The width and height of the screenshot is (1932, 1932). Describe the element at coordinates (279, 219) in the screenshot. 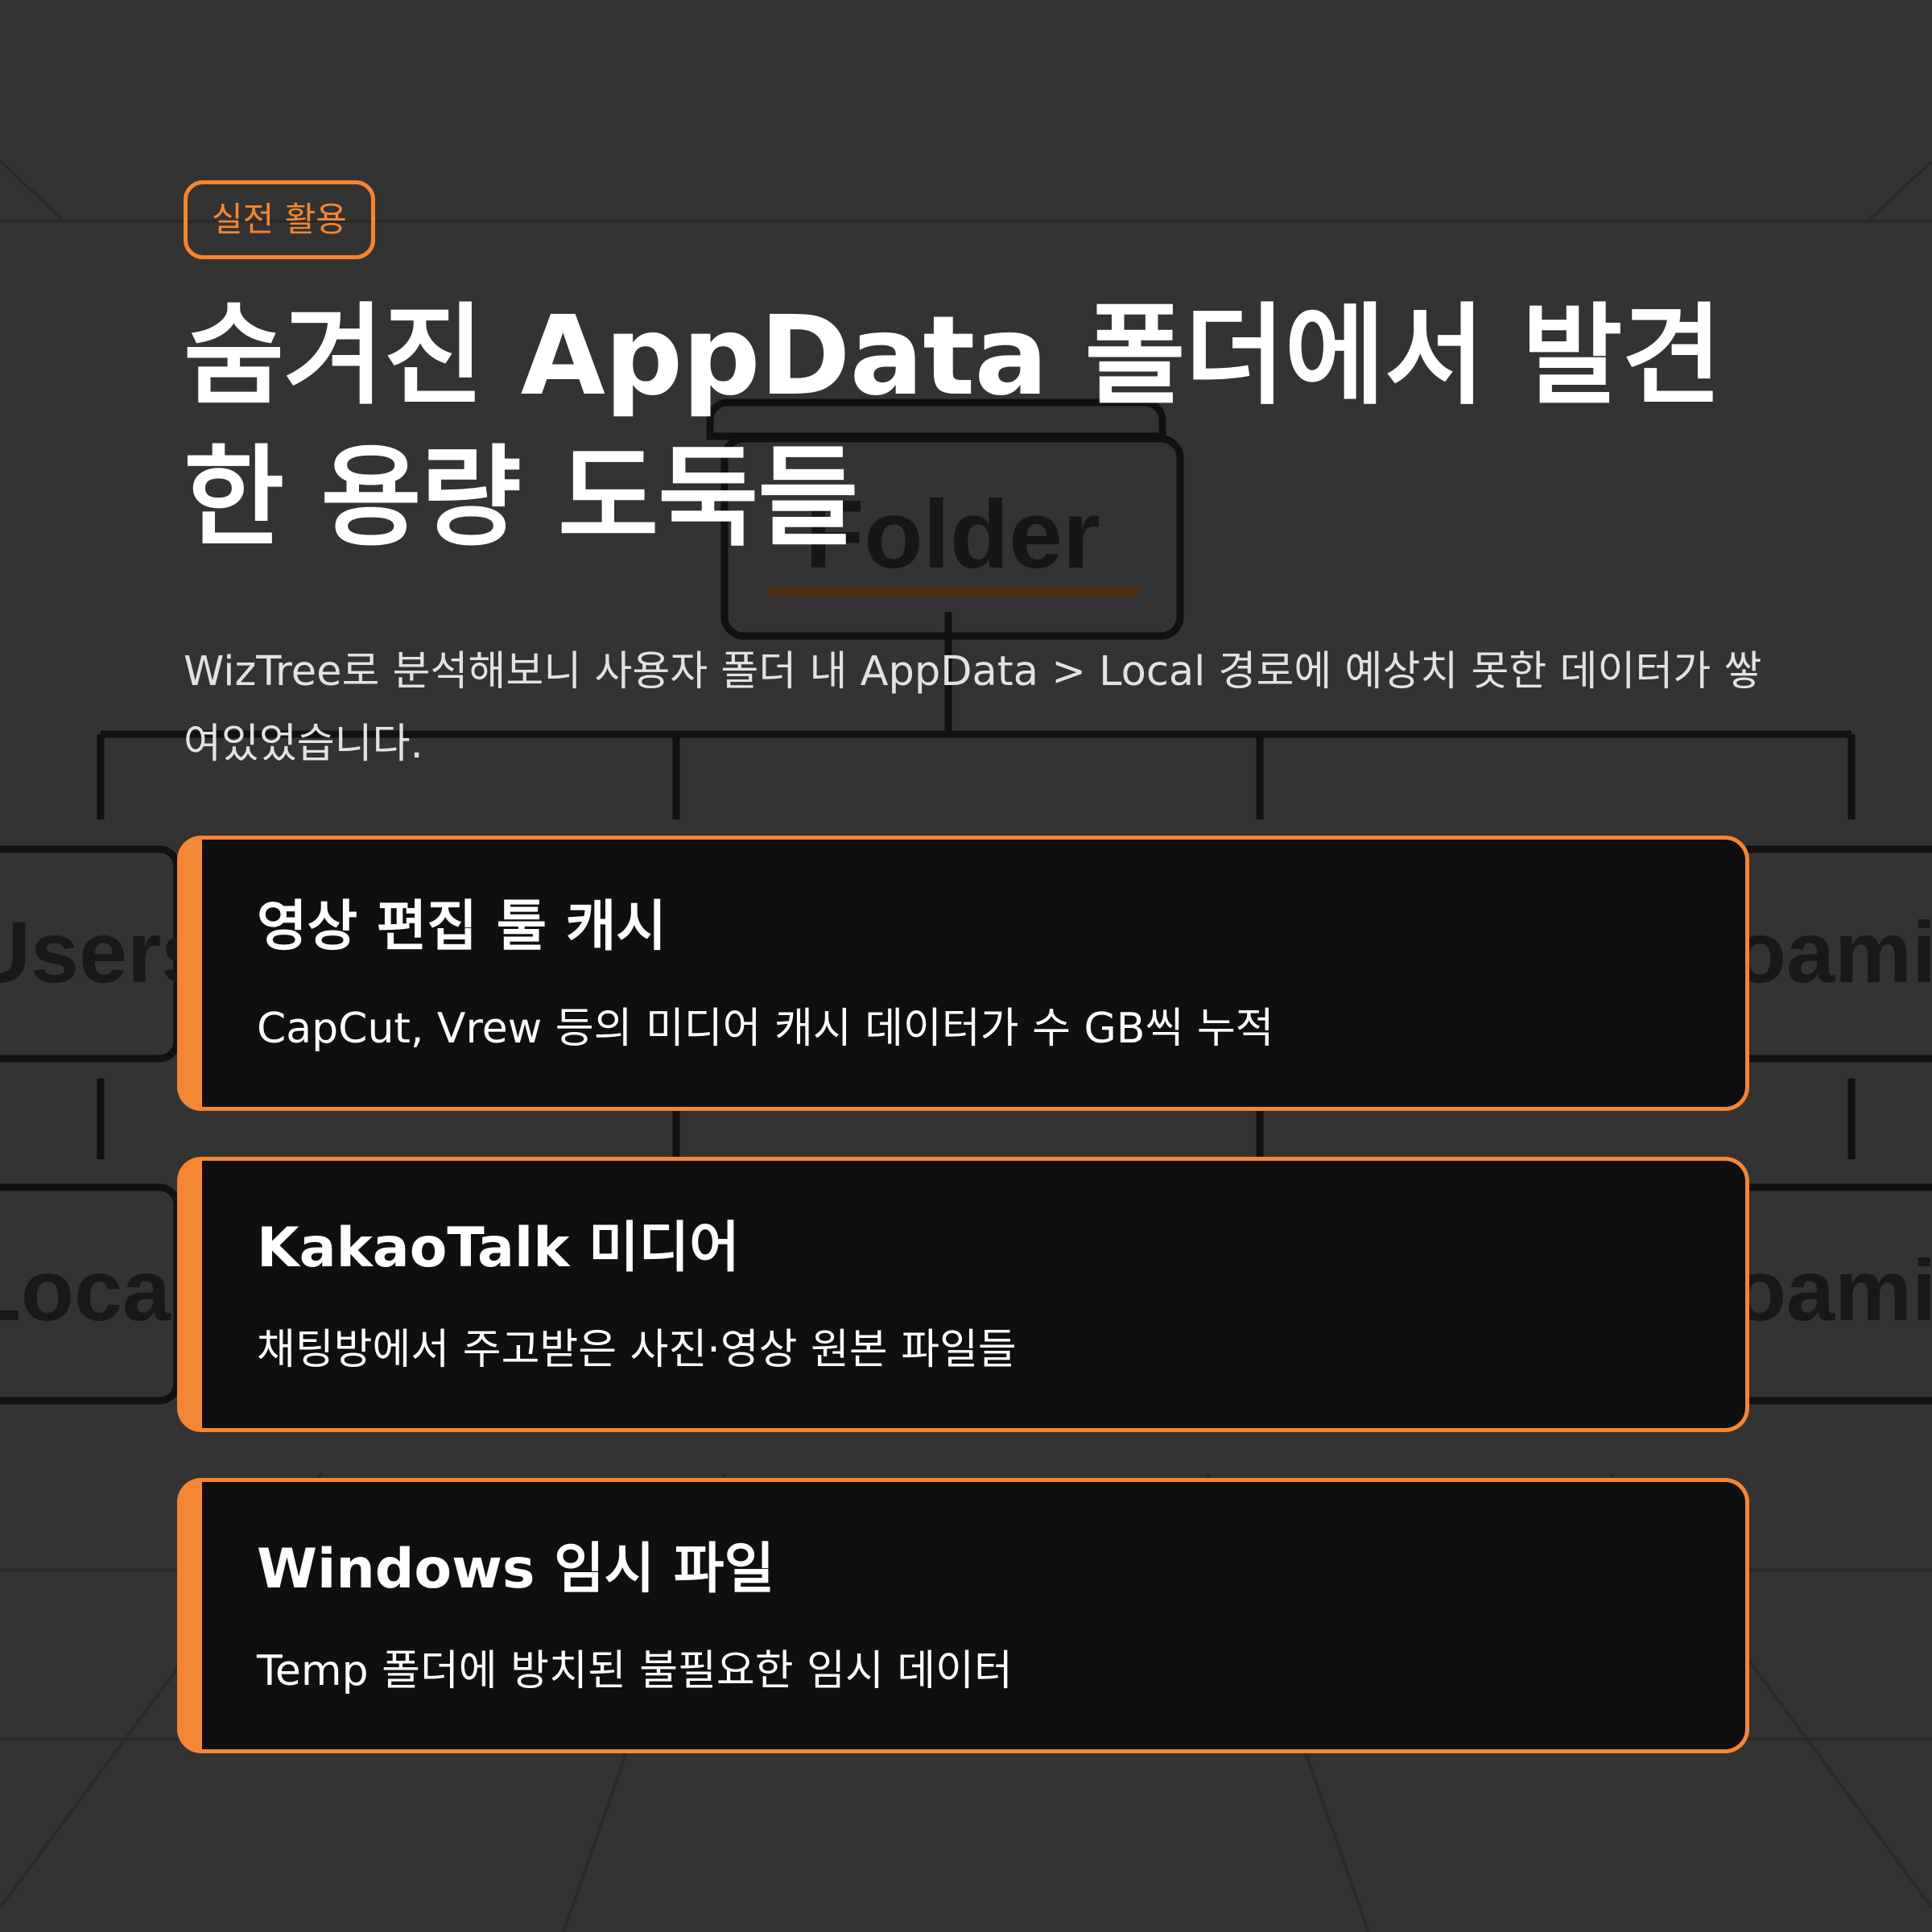

I see `category-badge: 실전 활용` at that location.